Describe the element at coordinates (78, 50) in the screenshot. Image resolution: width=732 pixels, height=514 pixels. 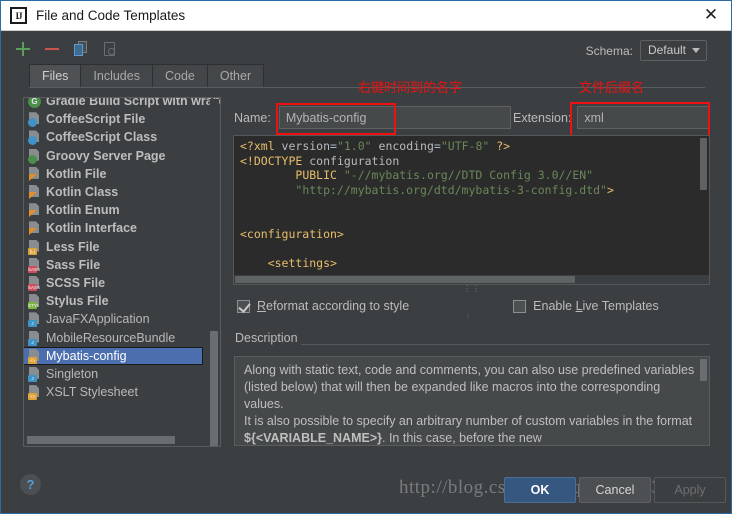
I see `copy-icon-front` at that location.